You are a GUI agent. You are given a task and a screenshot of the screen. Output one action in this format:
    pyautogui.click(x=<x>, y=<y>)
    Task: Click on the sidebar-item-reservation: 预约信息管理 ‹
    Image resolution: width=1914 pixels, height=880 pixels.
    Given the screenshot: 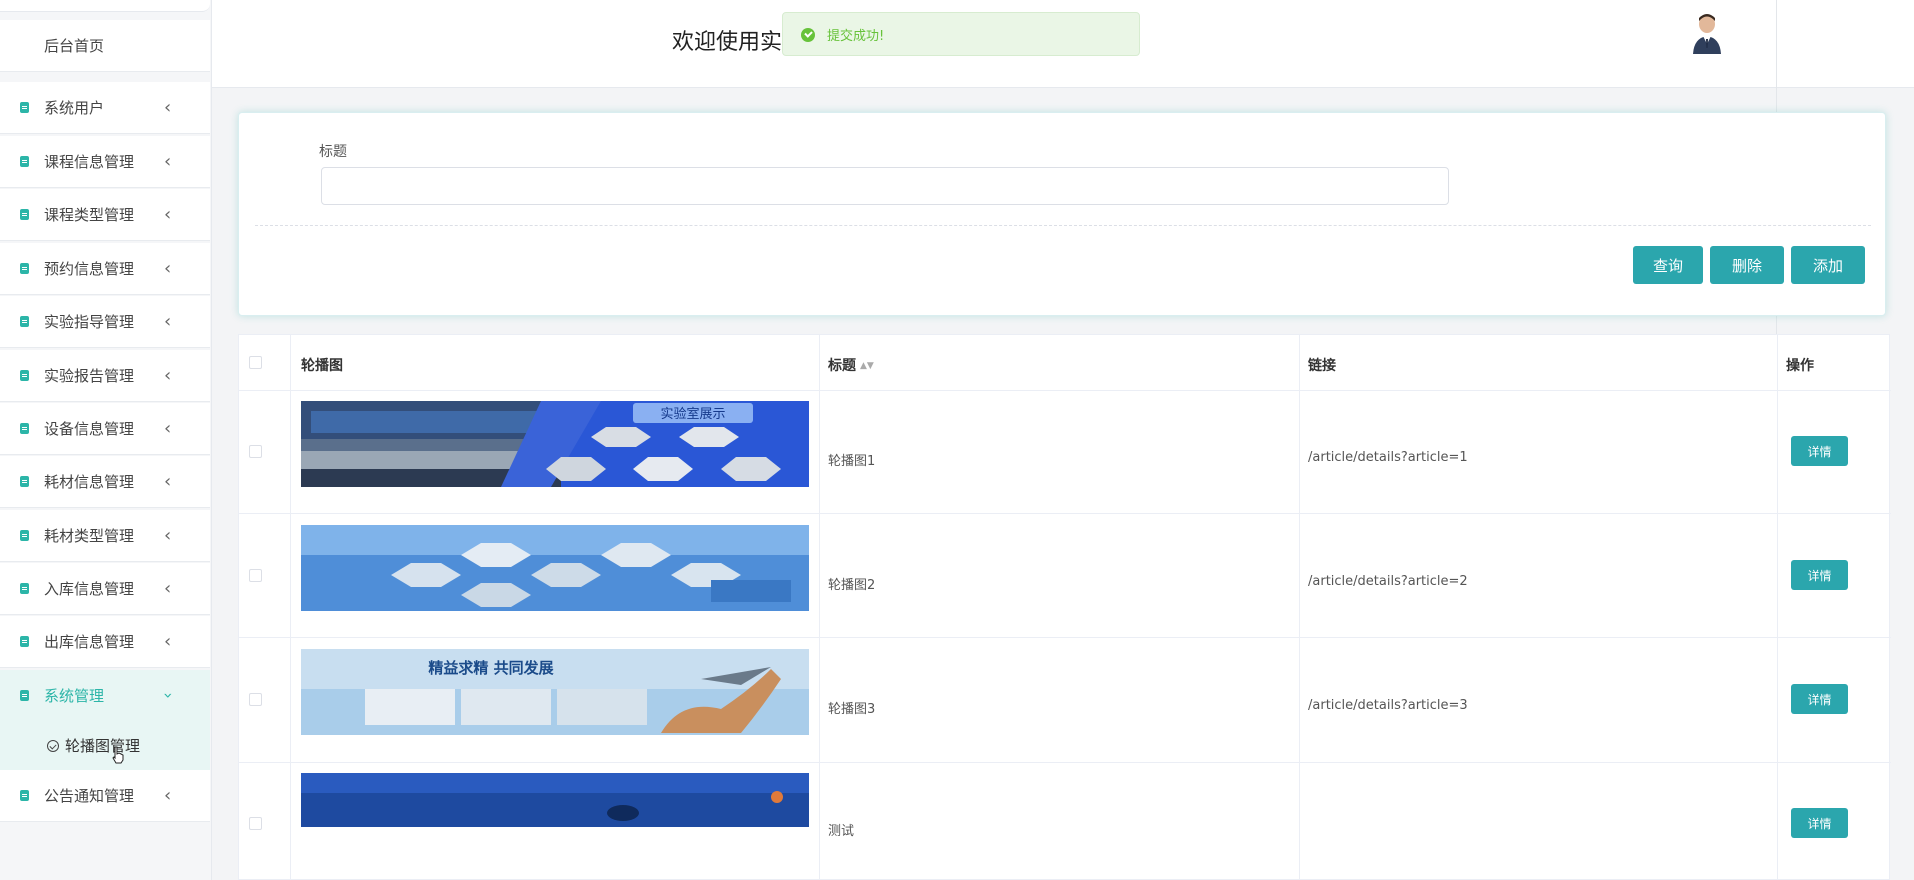 What is the action you would take?
    pyautogui.click(x=105, y=269)
    